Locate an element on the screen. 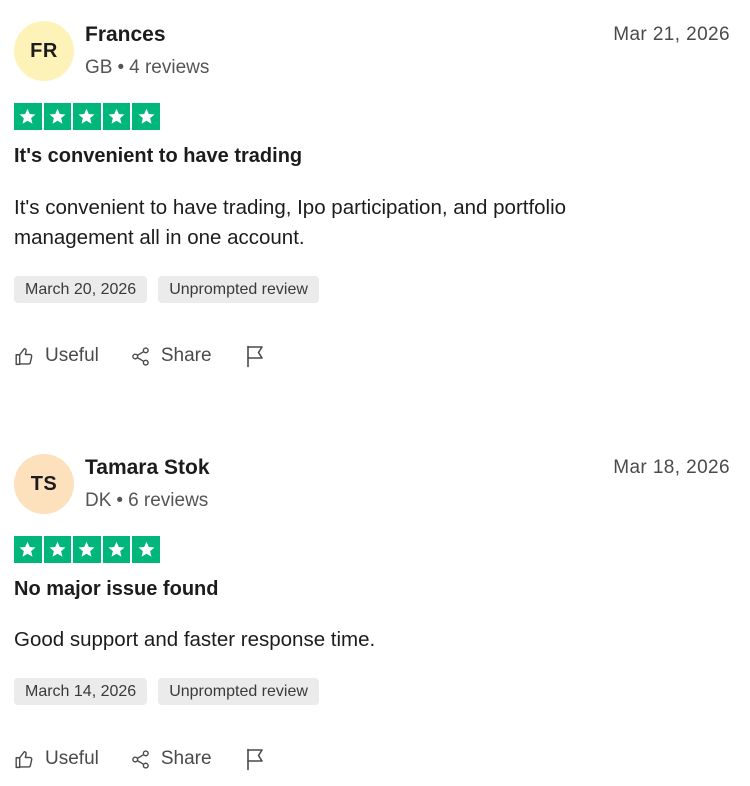 This screenshot has width=750, height=786. consumer-country: DK is located at coordinates (98, 500).